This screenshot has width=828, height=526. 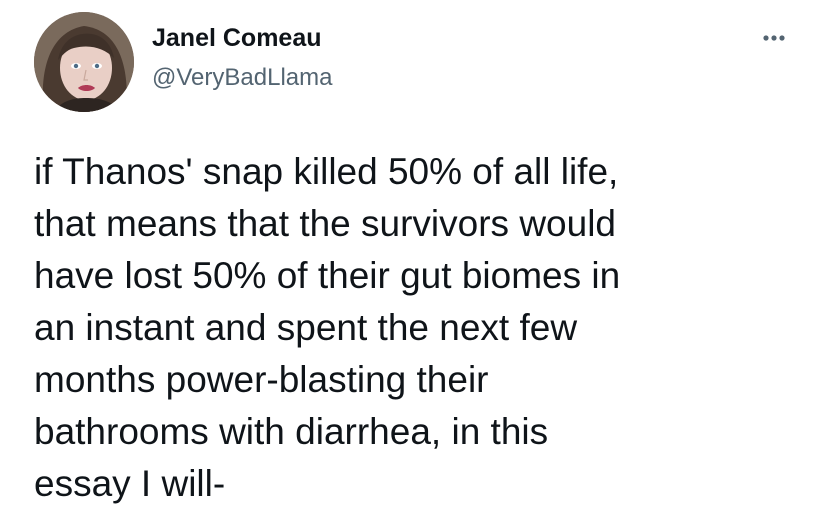 I want to click on avatar, so click(x=84, y=62).